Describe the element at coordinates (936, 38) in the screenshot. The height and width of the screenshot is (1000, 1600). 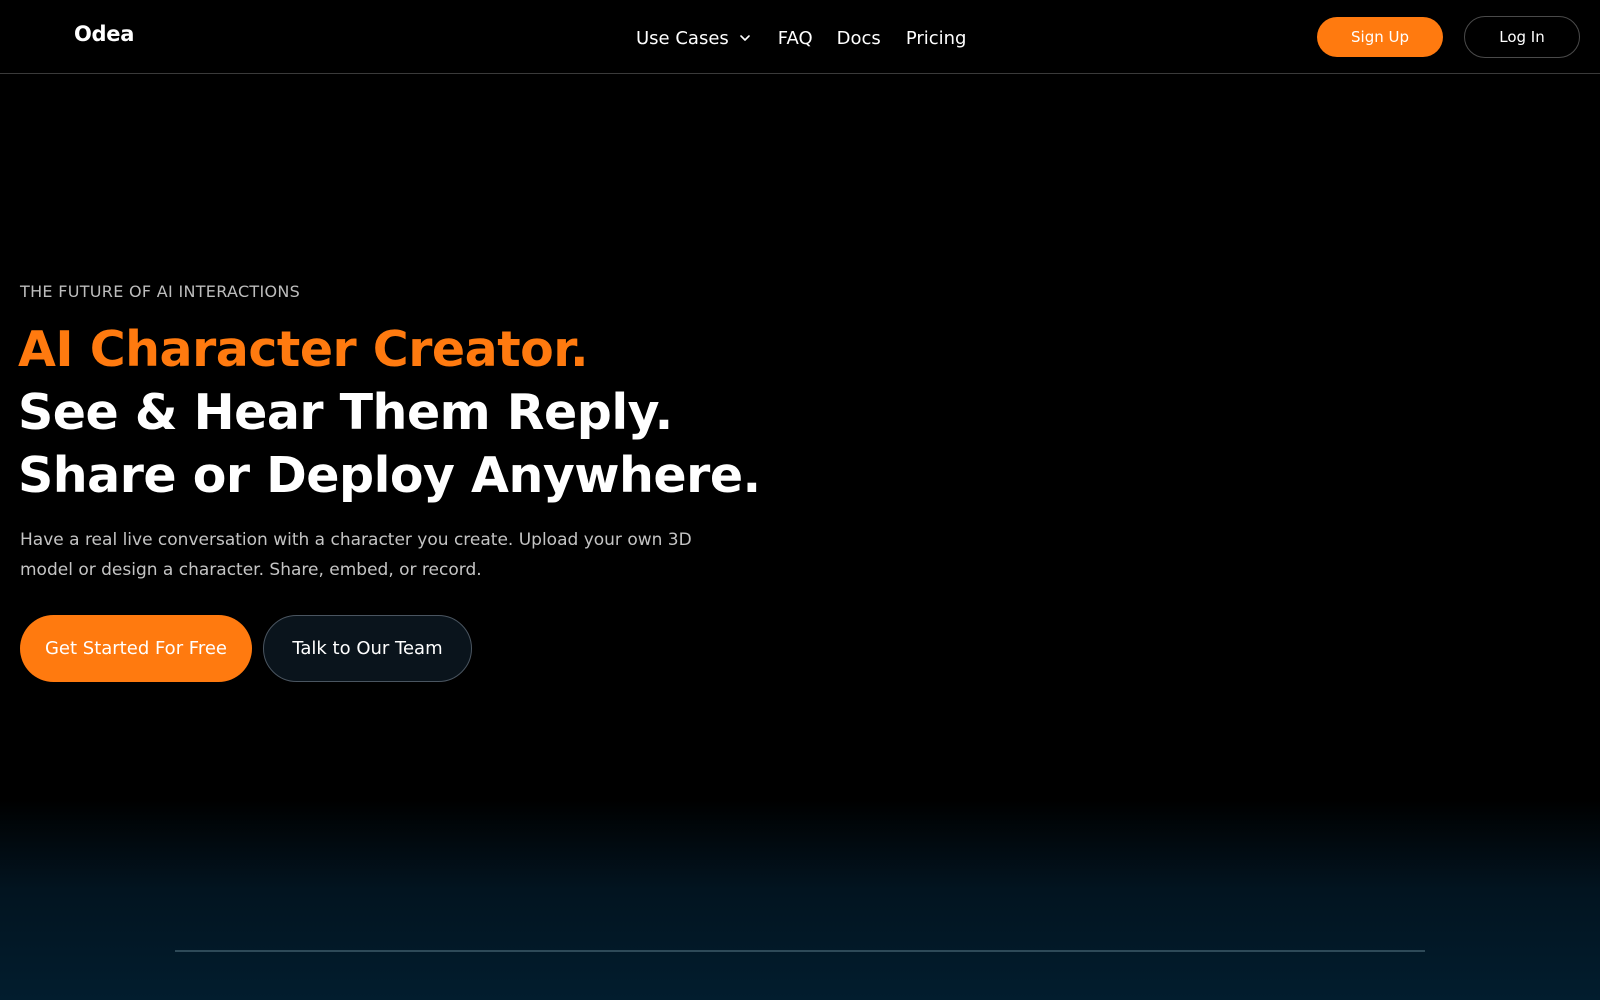
I see `nav-pricing: Pricing` at that location.